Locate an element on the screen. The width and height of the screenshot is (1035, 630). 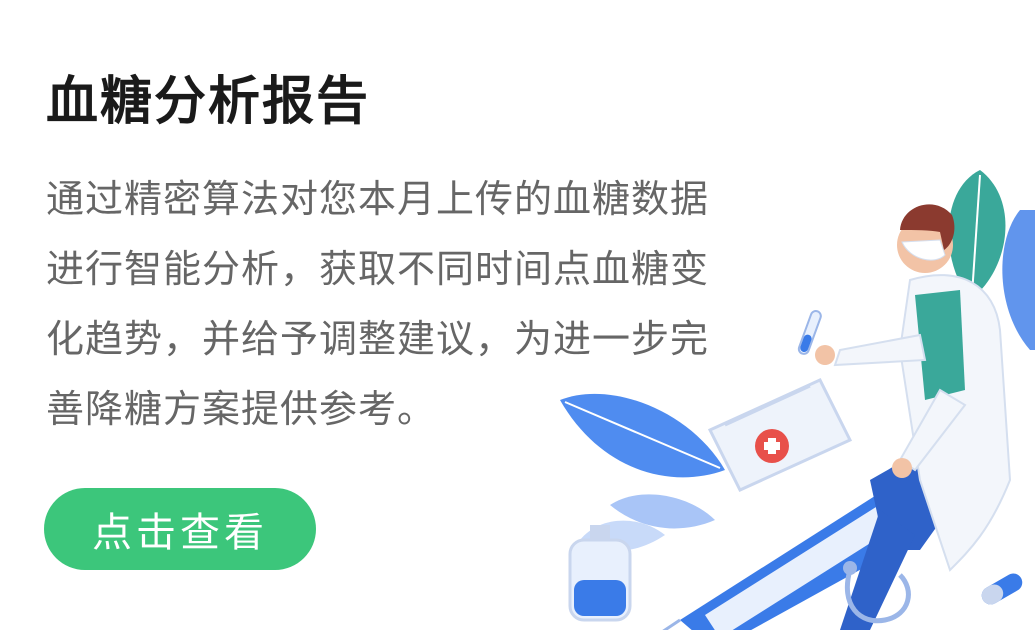
card-title: 血糖分析报告 is located at coordinates (208, 102).